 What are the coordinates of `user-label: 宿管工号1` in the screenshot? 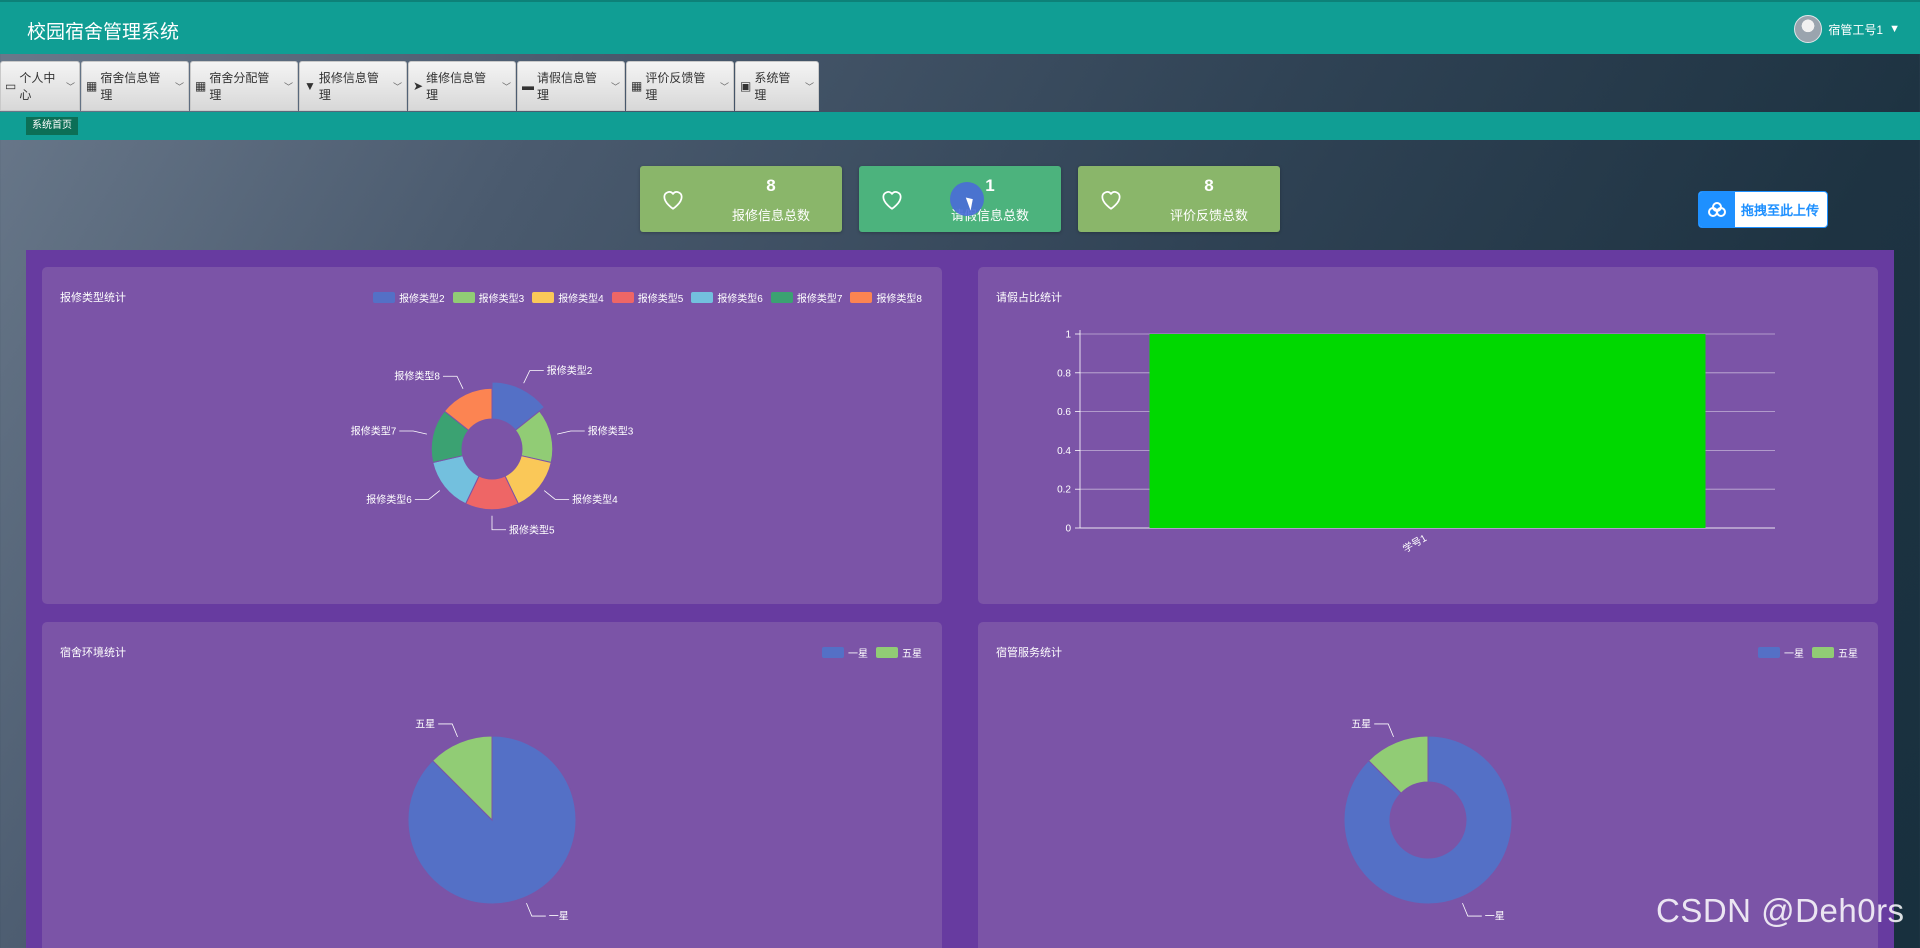 It's located at (1855, 29).